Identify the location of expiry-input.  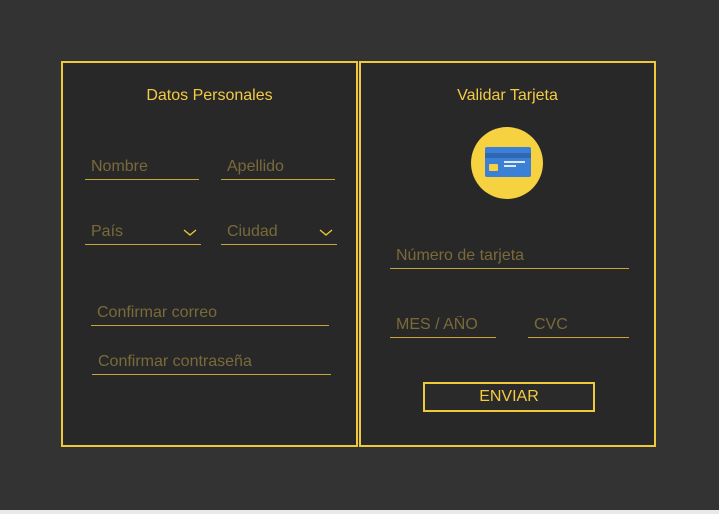
(446, 325).